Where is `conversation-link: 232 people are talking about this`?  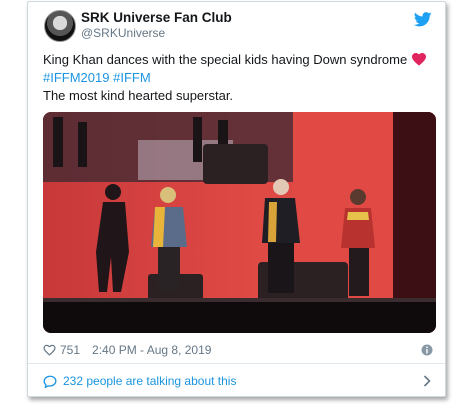
conversation-link: 232 people are talking about this is located at coordinates (139, 381).